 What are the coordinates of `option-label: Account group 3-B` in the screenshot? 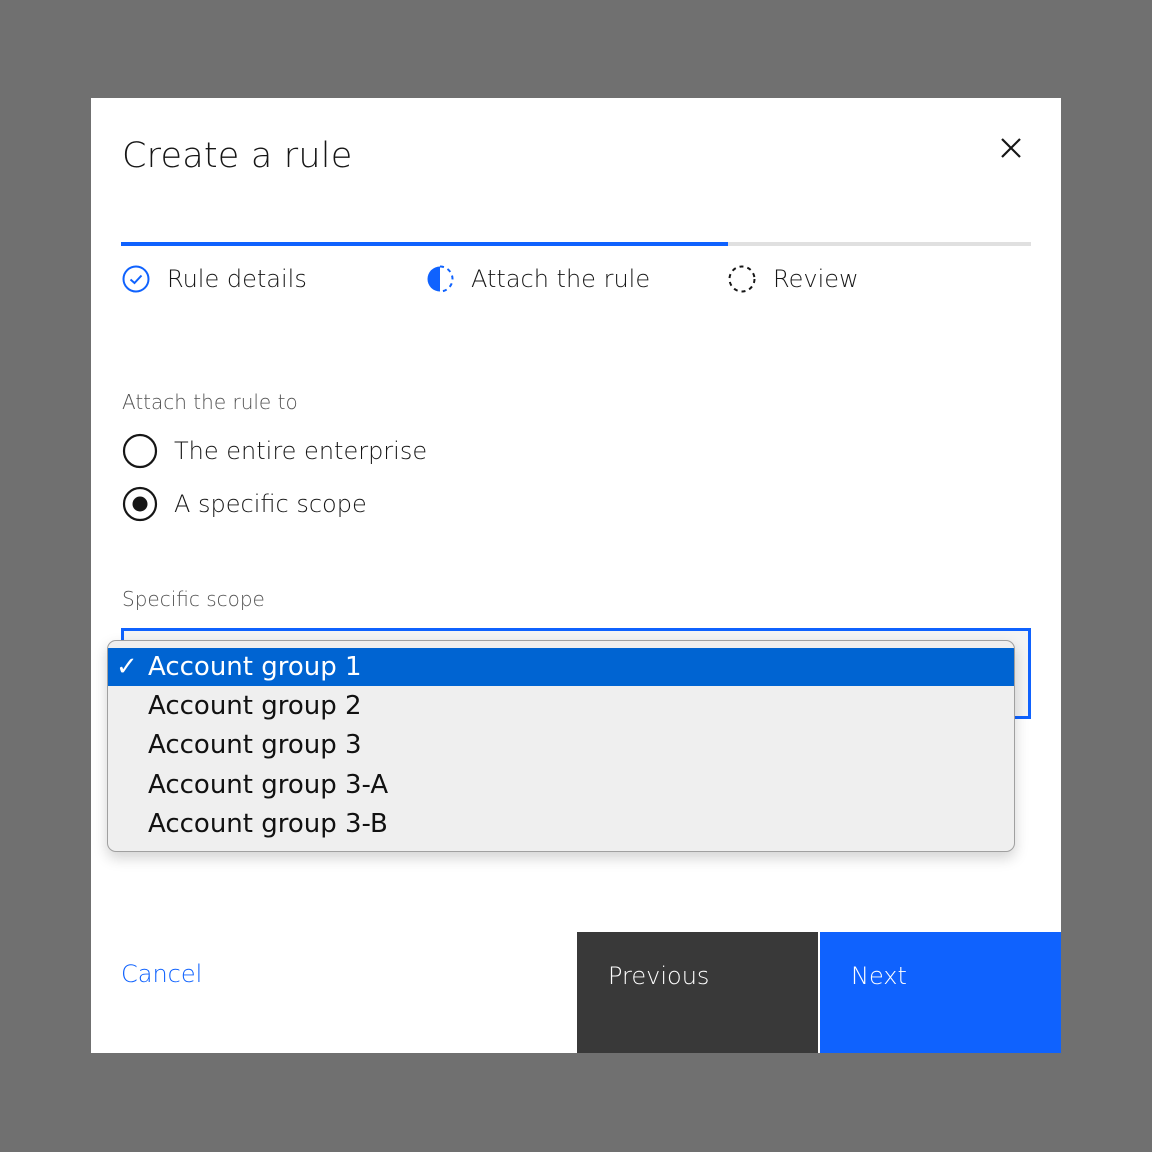 It's located at (268, 824).